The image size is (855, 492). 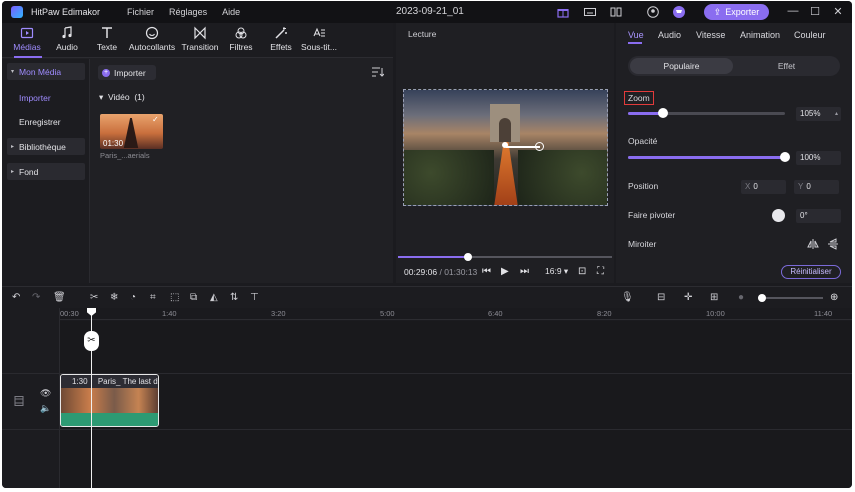 What do you see at coordinates (45, 393) in the screenshot?
I see `eye-icon: 👁` at bounding box center [45, 393].